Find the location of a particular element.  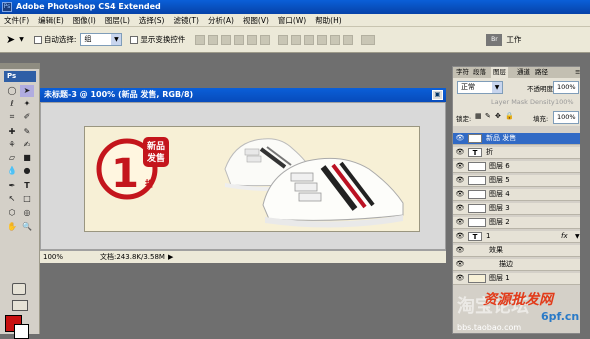

hand-tool-icon: ✋ is located at coordinates (12, 227).